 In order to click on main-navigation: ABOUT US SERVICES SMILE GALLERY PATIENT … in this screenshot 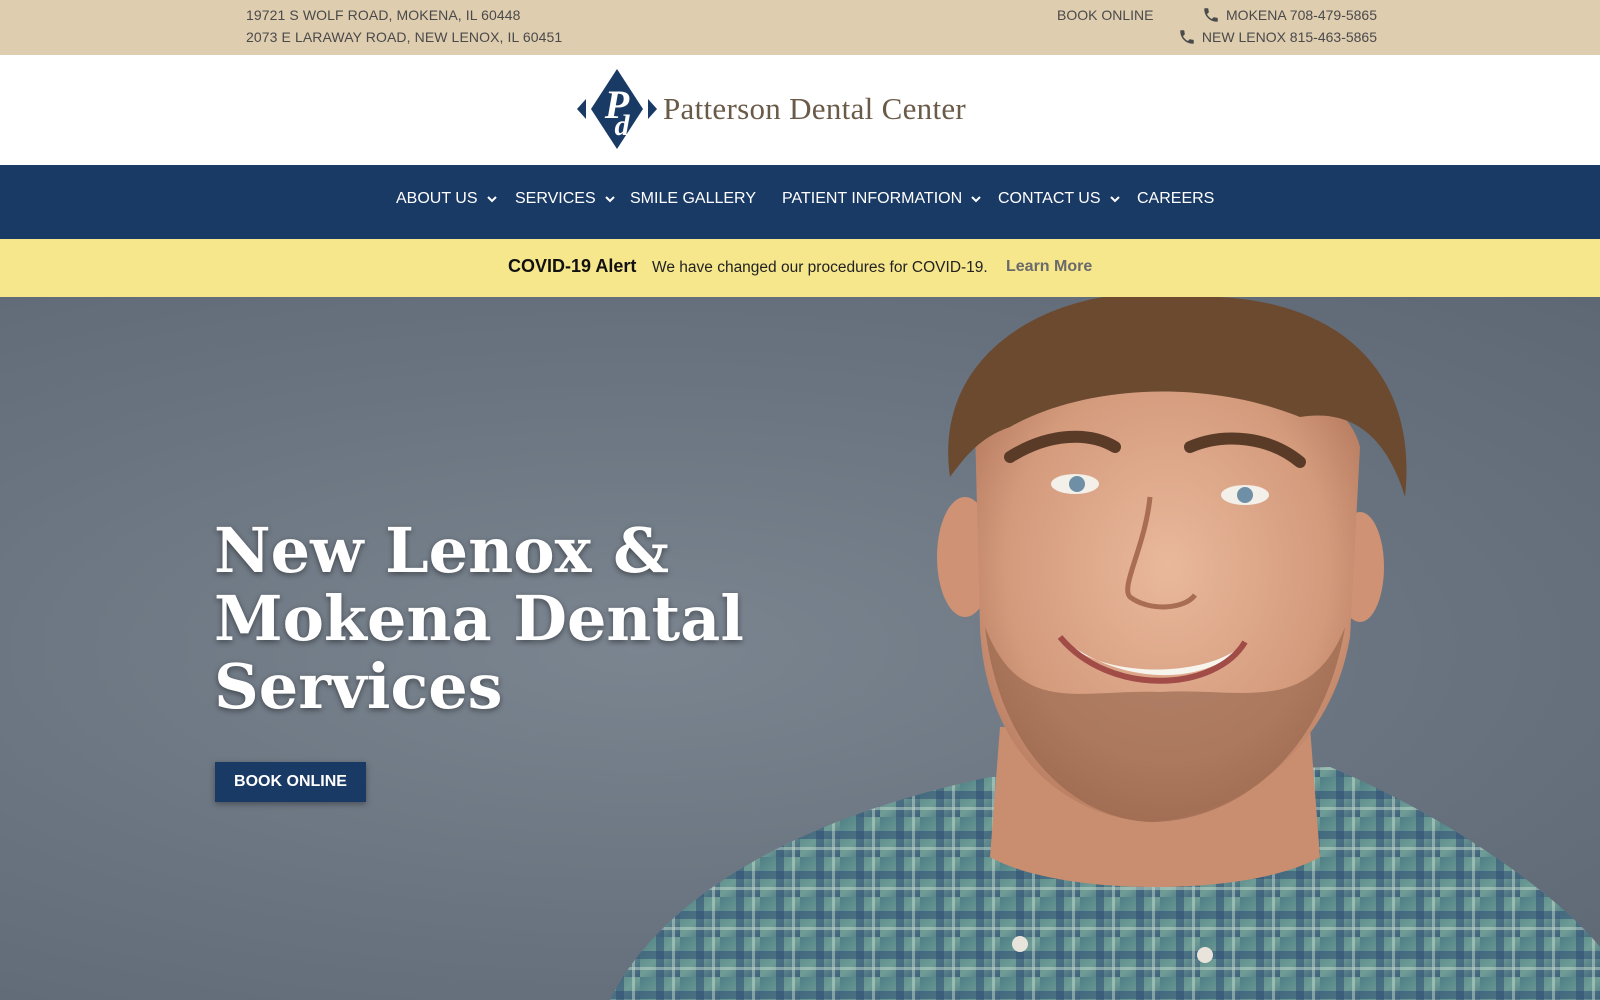, I will do `click(800, 202)`.